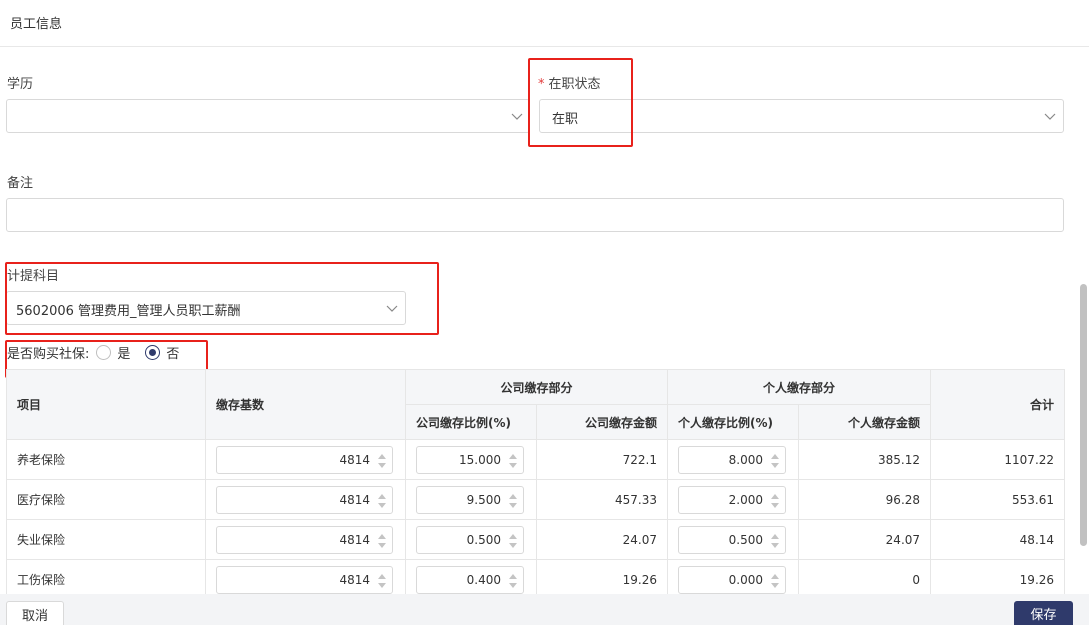 This screenshot has height=625, width=1089. Describe the element at coordinates (41, 540) in the screenshot. I see `item-name: 失业保险` at that location.